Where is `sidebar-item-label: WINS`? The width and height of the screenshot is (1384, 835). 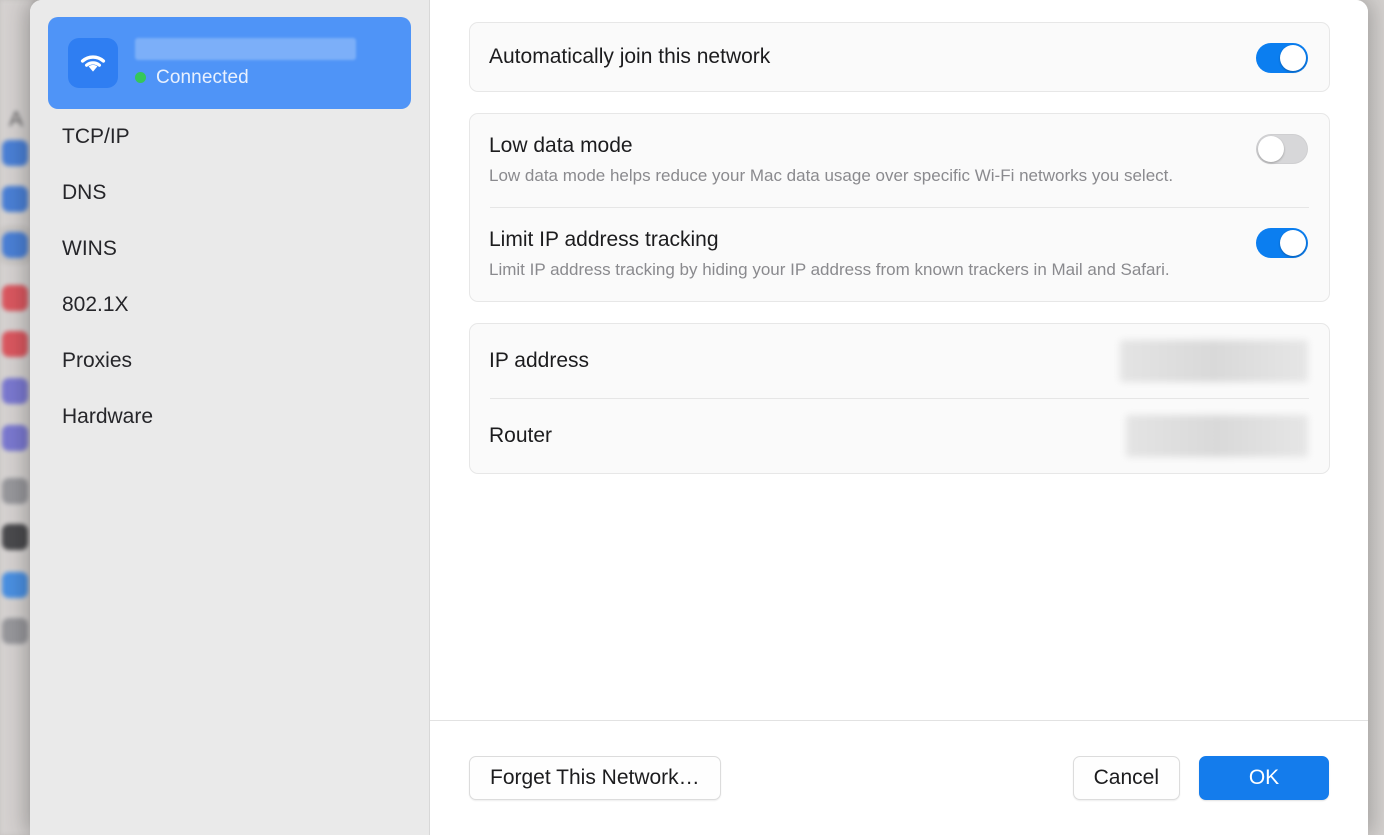 sidebar-item-label: WINS is located at coordinates (89, 248).